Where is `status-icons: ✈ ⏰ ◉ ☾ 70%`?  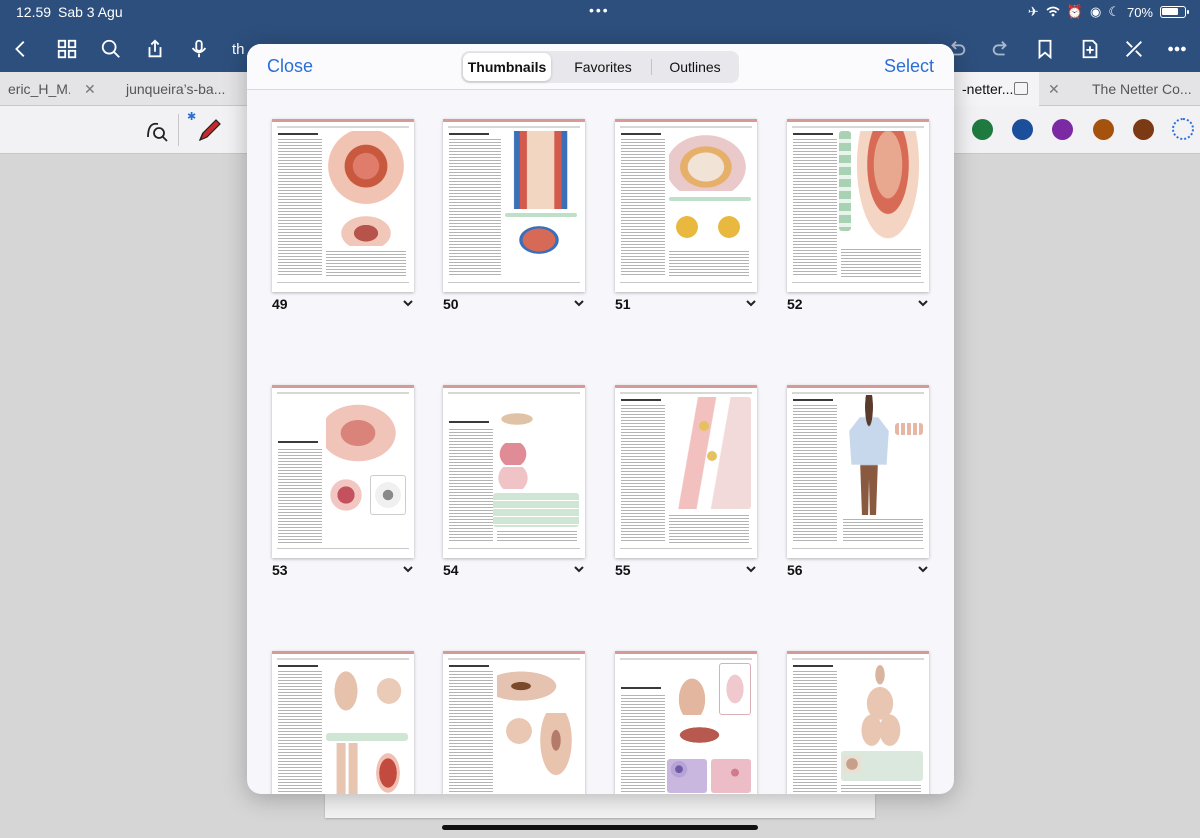
status-icons: ✈ ⏰ ◉ ☾ 70% is located at coordinates (1108, 12).